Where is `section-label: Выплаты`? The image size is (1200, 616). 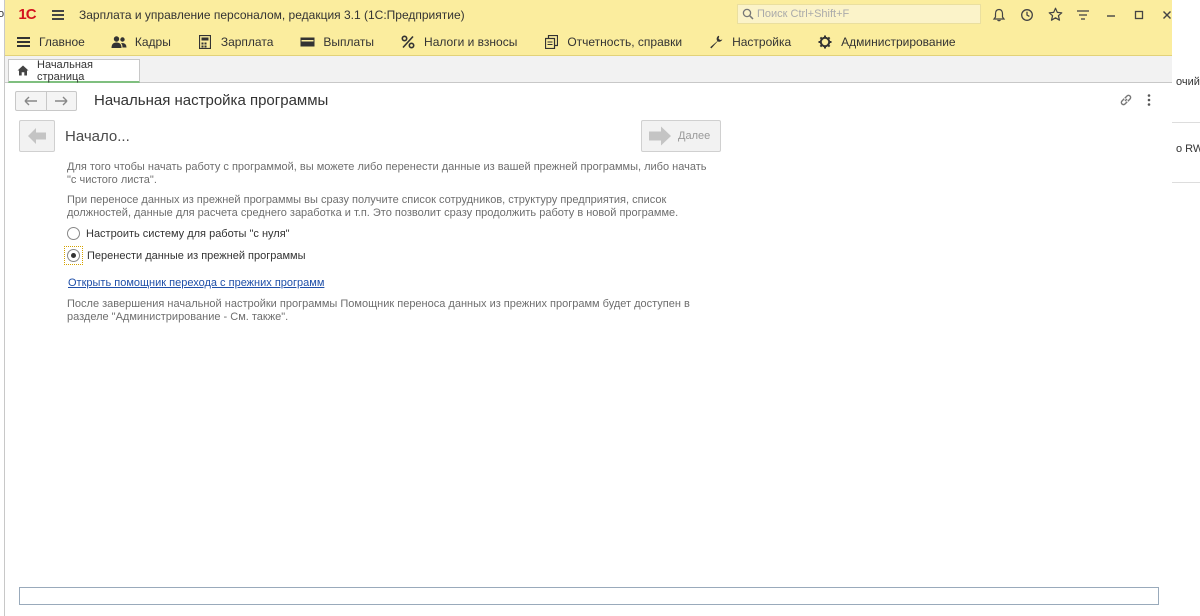
section-label: Выплаты is located at coordinates (349, 42).